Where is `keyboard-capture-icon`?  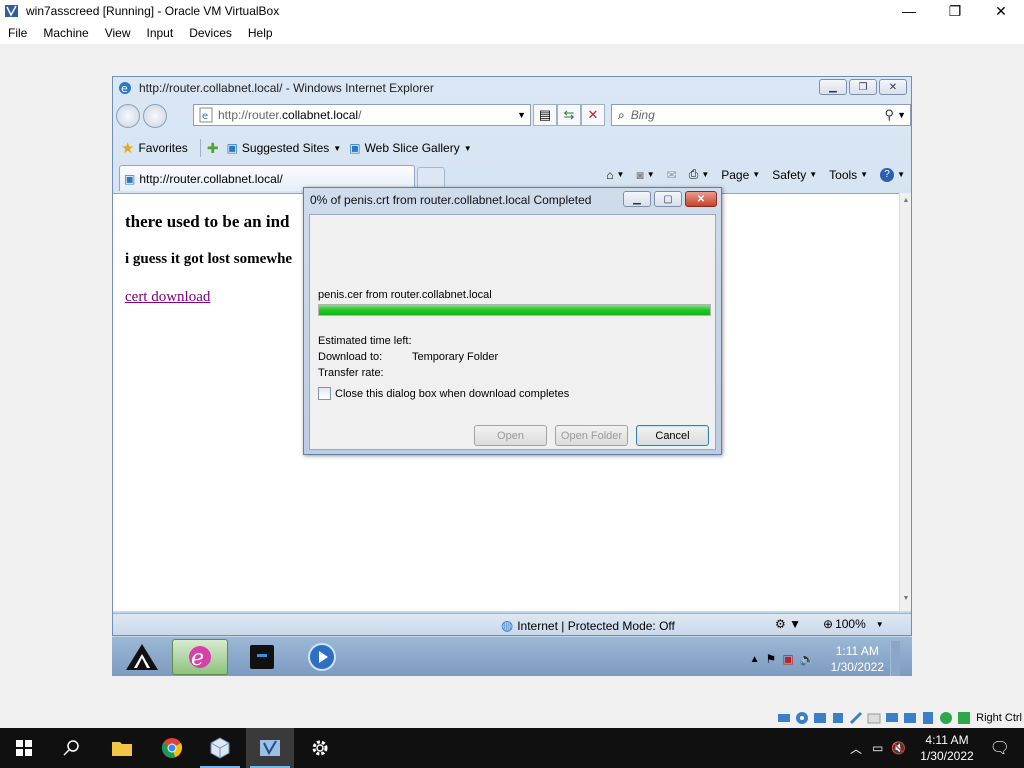
keyboard-capture-icon is located at coordinates (964, 718).